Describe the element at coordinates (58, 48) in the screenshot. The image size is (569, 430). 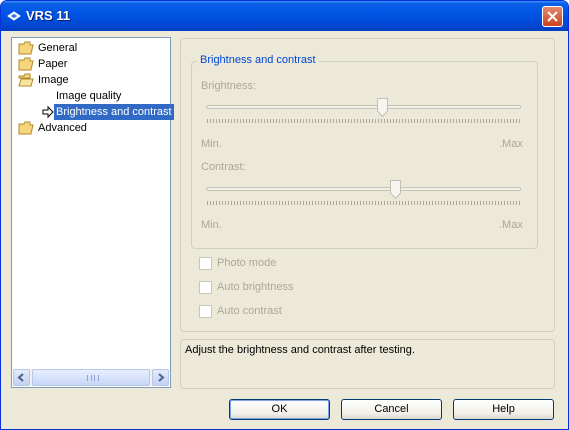
I see `tree-item-label: General` at that location.